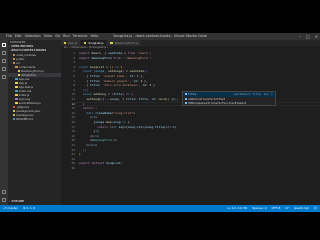  I want to click on code-token: "song-list", so click(123, 112).